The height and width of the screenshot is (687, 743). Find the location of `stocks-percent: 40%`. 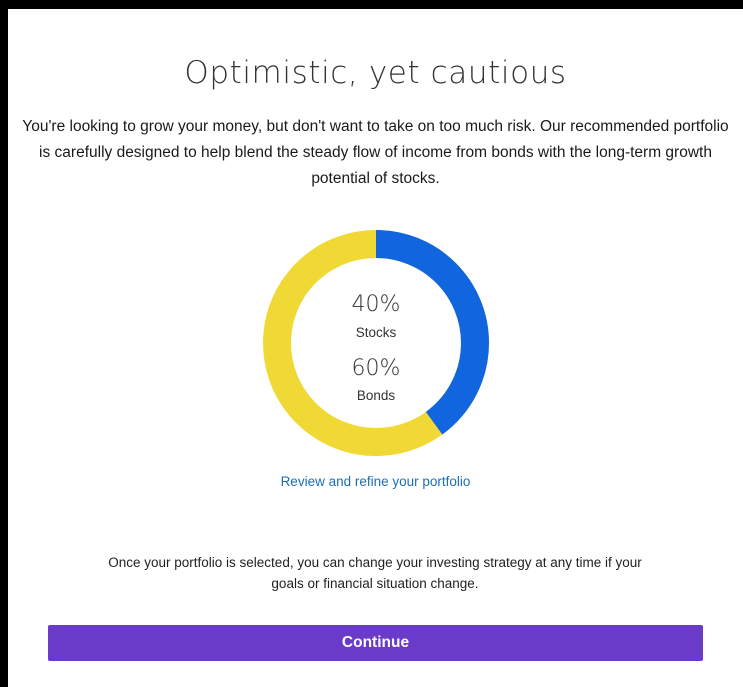

stocks-percent: 40% is located at coordinates (376, 304).